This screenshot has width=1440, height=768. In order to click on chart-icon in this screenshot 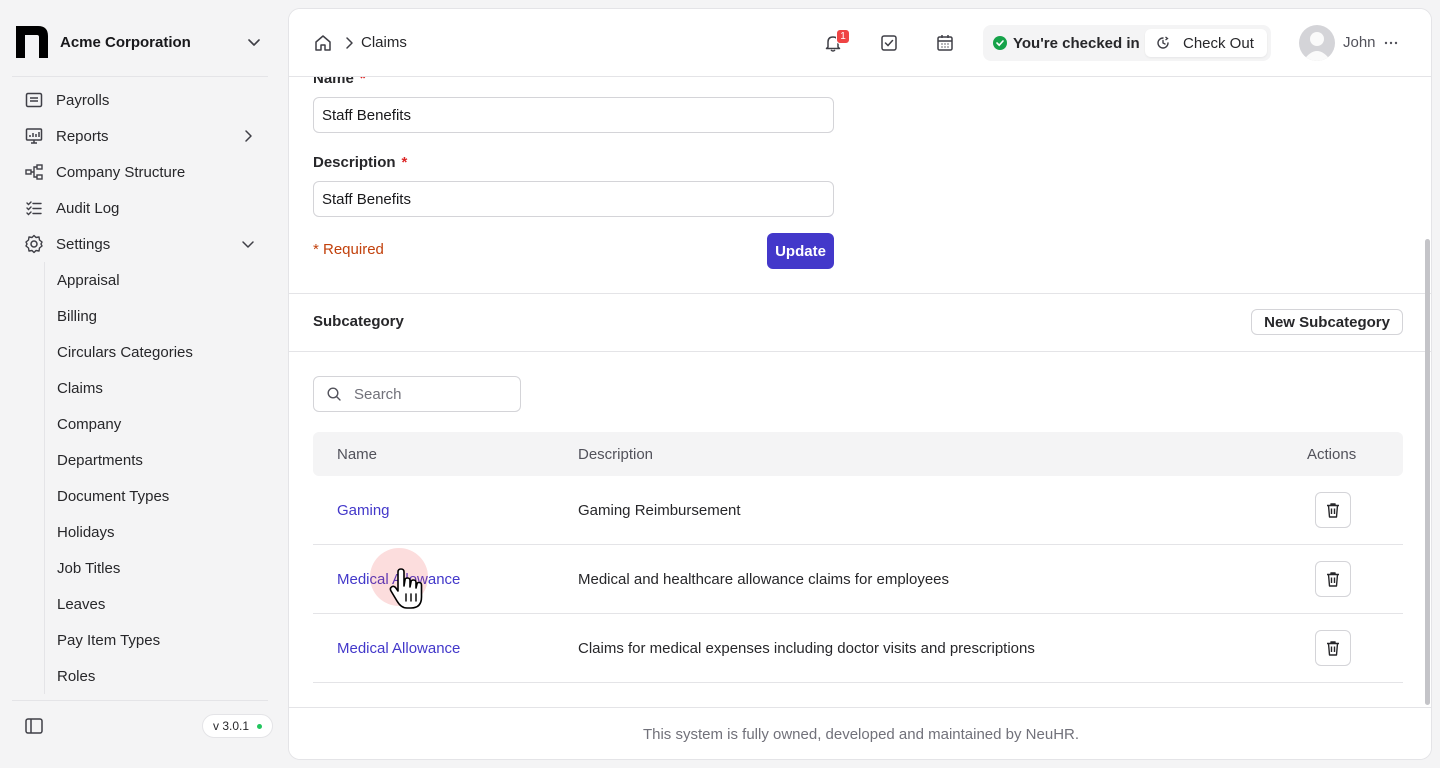, I will do `click(34, 136)`.